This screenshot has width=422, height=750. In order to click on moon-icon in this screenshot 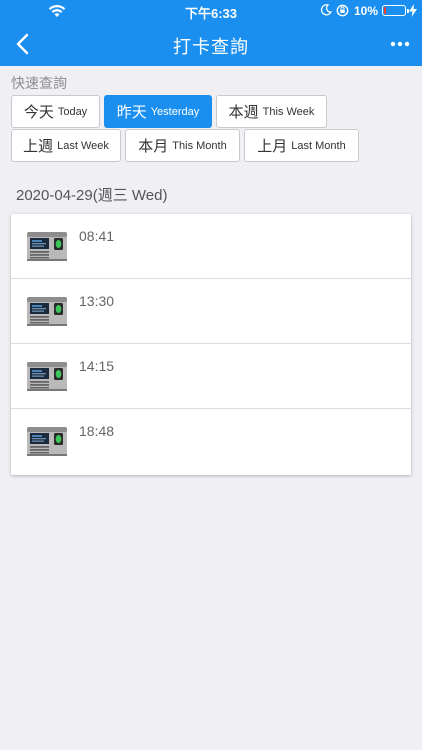, I will do `click(326, 10)`.